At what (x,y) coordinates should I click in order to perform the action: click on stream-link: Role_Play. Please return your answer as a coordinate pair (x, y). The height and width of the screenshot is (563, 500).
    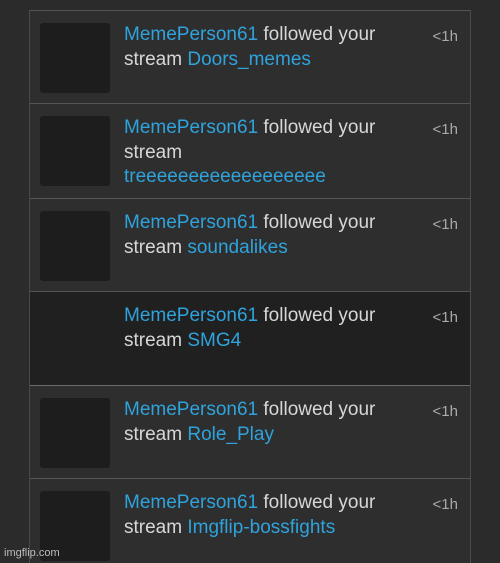
    Looking at the image, I should click on (230, 434).